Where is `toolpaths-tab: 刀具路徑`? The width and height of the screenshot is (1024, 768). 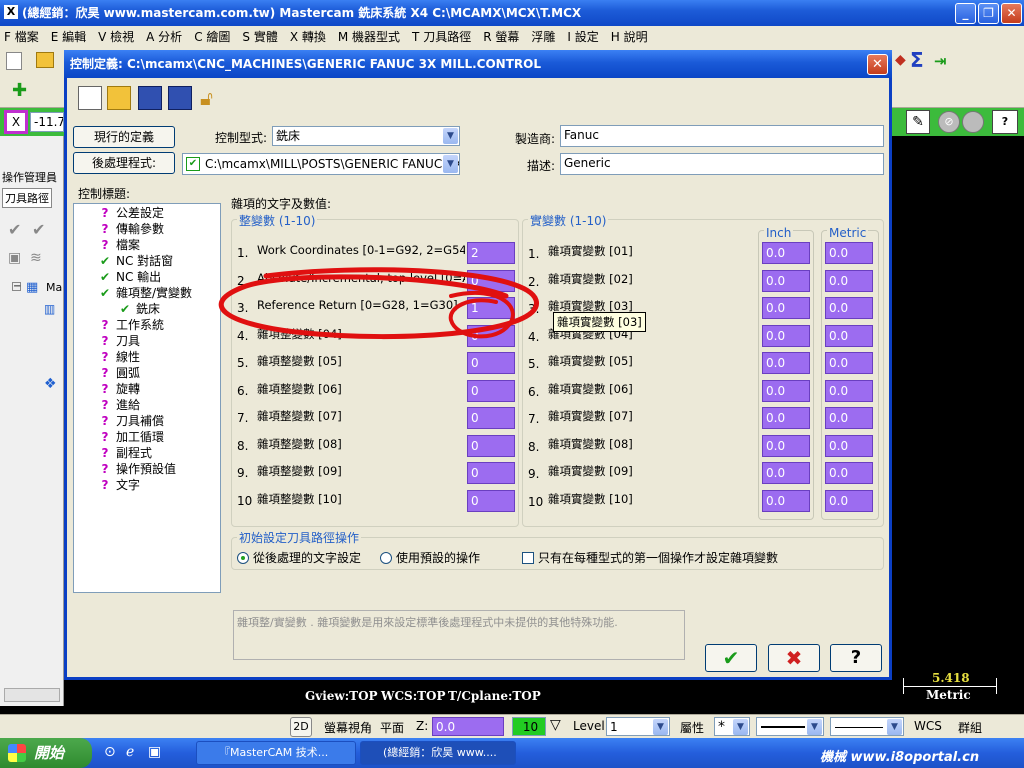 toolpaths-tab: 刀具路徑 is located at coordinates (27, 198).